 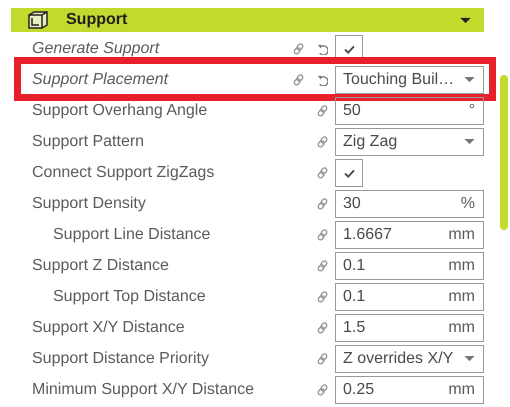 I want to click on checkbox, so click(x=349, y=173).